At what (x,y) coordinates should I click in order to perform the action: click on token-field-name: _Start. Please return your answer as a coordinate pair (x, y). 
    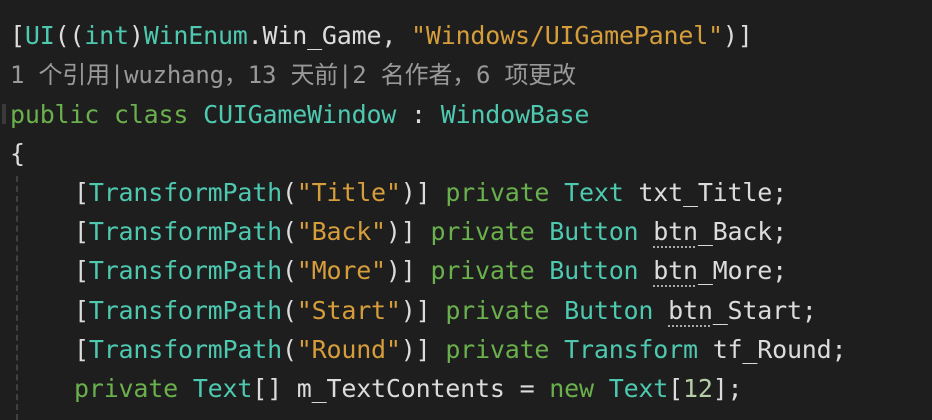
    Looking at the image, I should click on (757, 310).